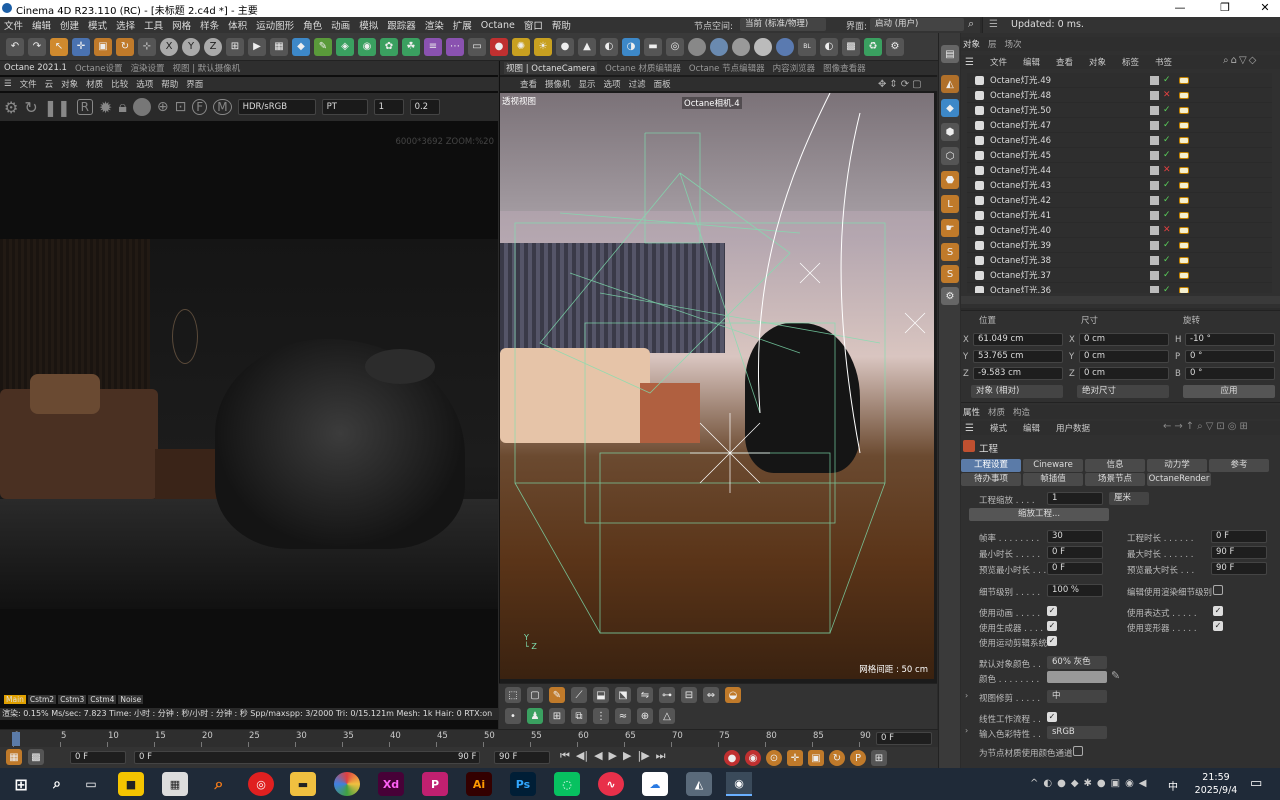 The width and height of the screenshot is (1280, 800). Describe the element at coordinates (1075, 536) in the screenshot. I see `fps-input: 30` at that location.